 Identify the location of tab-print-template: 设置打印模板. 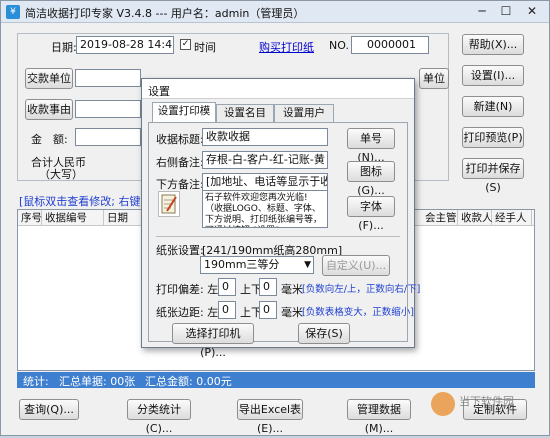
(184, 118).